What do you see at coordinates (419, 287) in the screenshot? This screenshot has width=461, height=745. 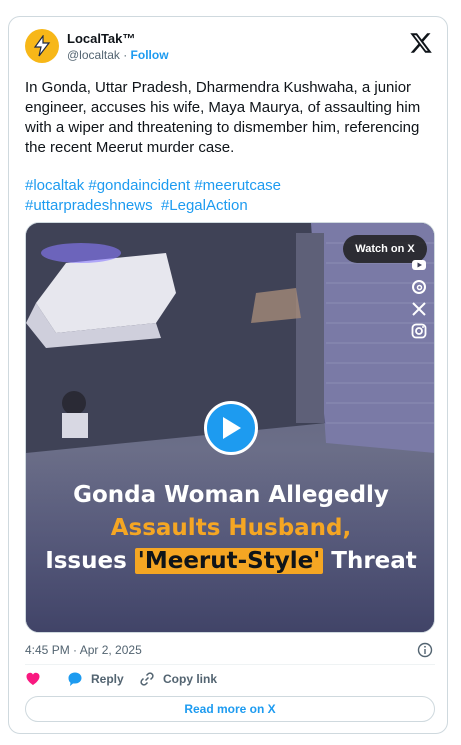 I see `threads-icon` at bounding box center [419, 287].